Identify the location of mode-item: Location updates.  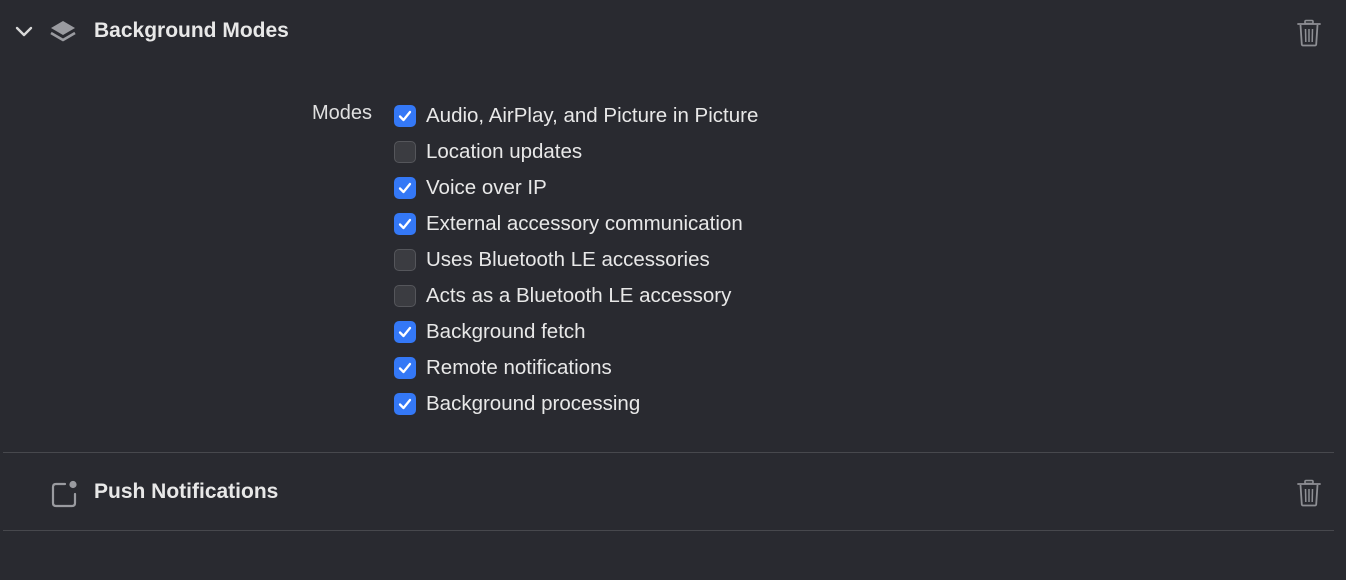
(576, 152).